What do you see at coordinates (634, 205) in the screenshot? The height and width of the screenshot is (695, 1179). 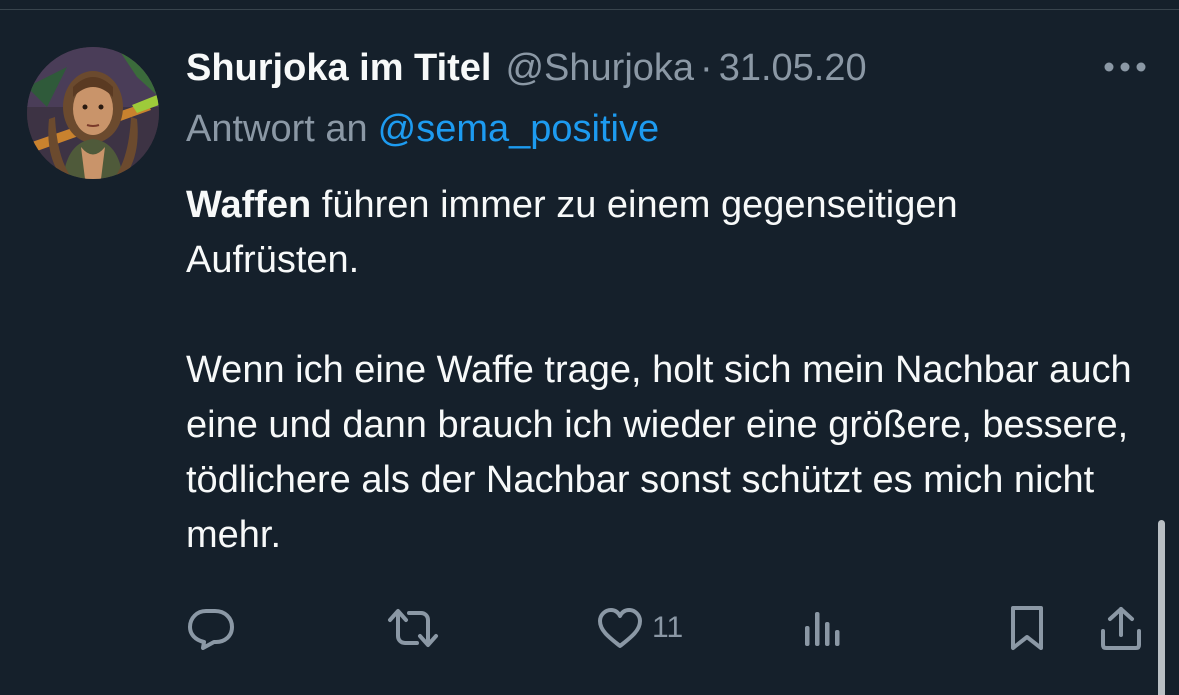 I see `line1-rest: führen immer zu einem gegenseitigen` at bounding box center [634, 205].